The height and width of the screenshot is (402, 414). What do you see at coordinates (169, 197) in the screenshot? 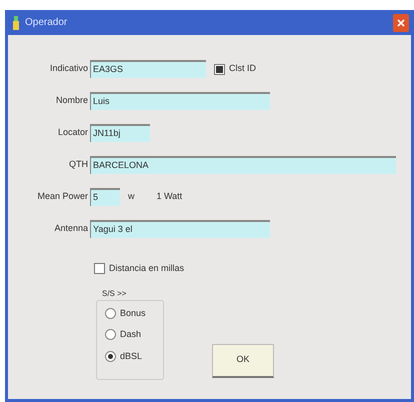
I see `power-note: 1 Watt` at bounding box center [169, 197].